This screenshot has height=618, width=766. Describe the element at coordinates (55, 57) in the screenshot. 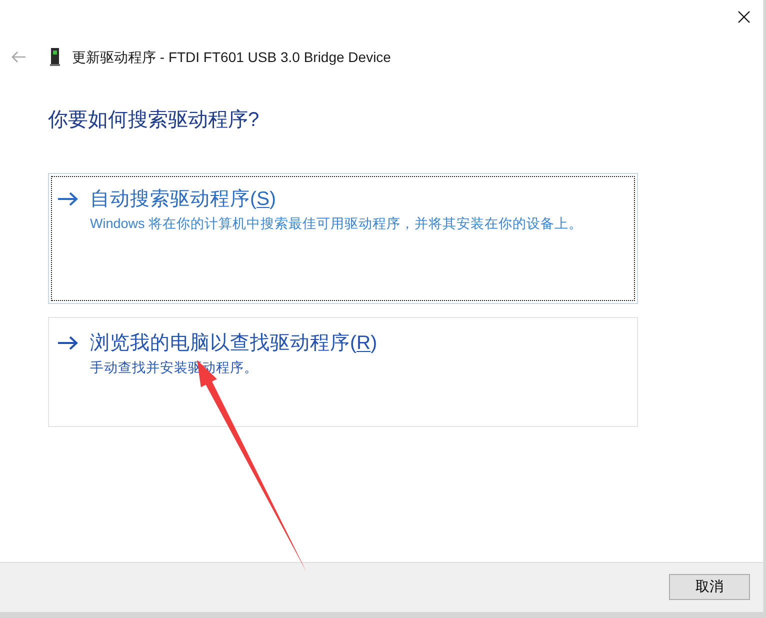

I see `device-icon` at that location.